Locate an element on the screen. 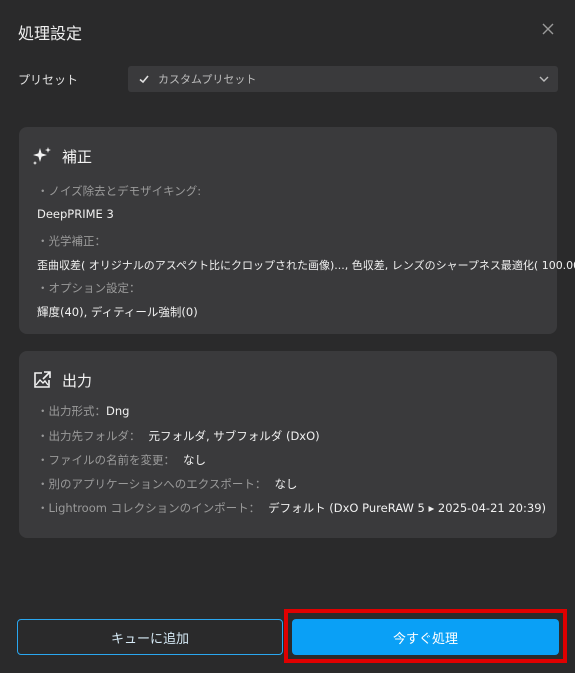  lightroom-import-label: ・Lightroom コレクションのインポート： is located at coordinates (149, 508).